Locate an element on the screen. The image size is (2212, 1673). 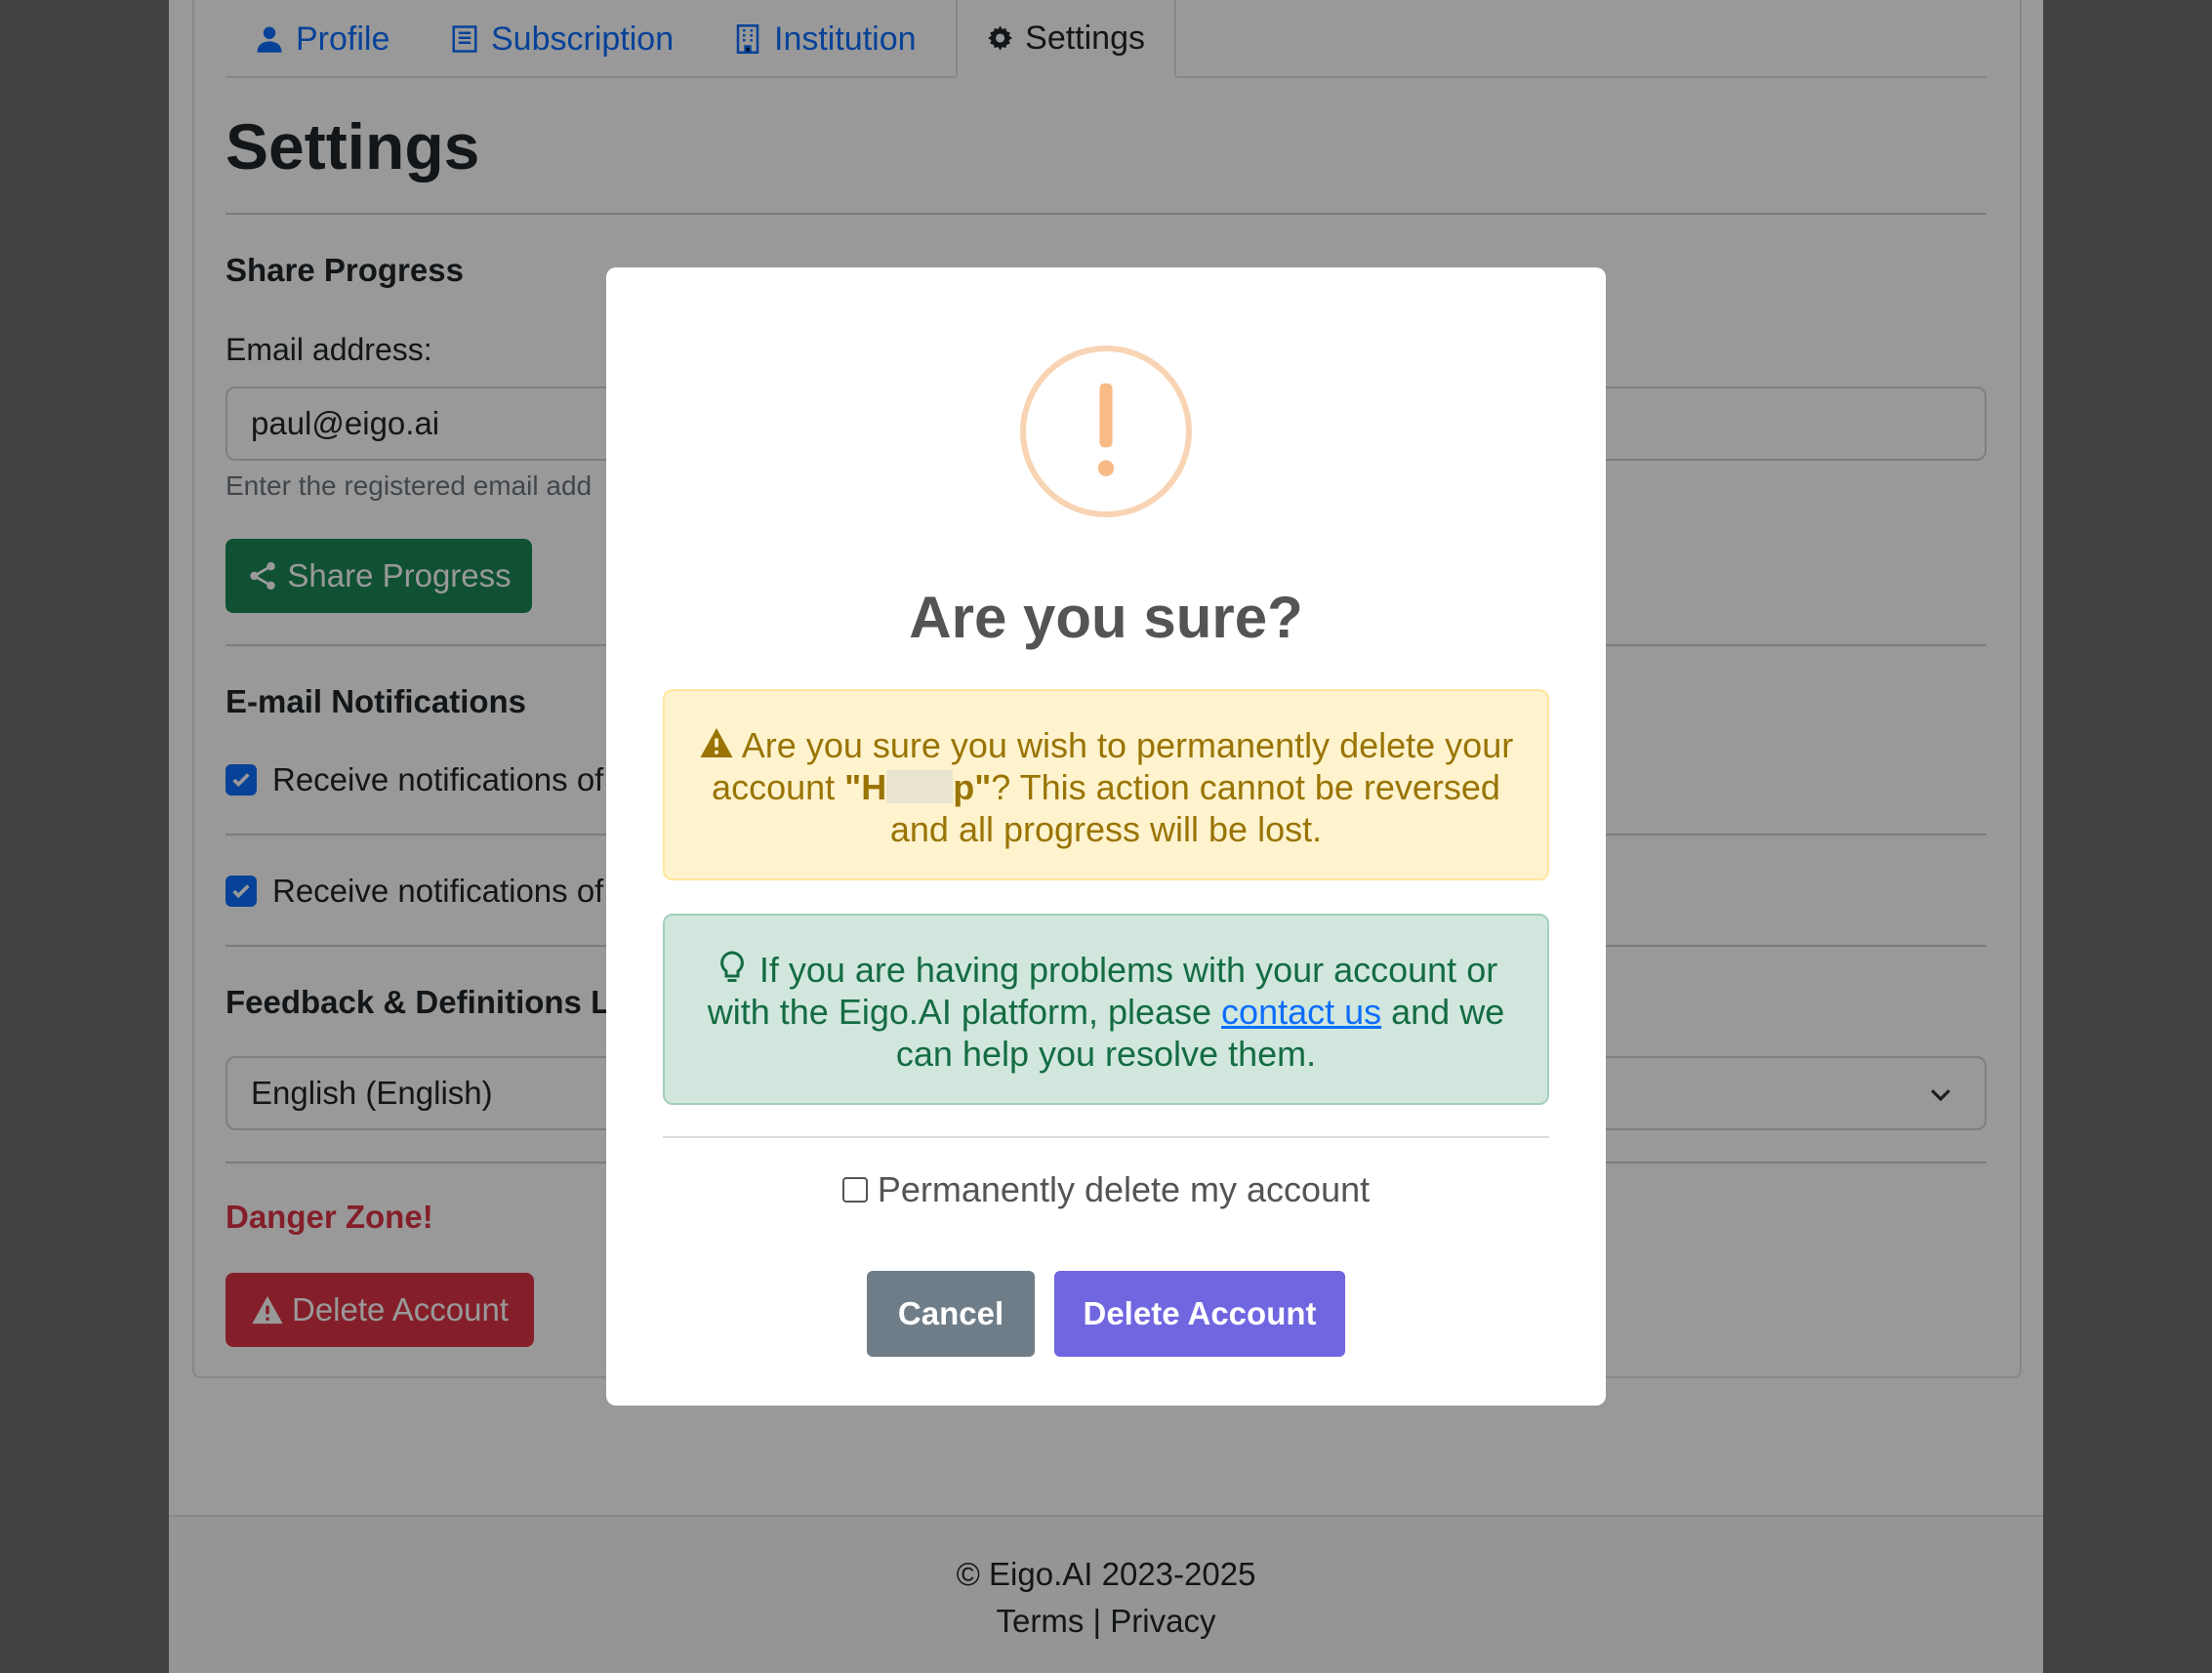
warning-triangle-icon is located at coordinates (716, 742).